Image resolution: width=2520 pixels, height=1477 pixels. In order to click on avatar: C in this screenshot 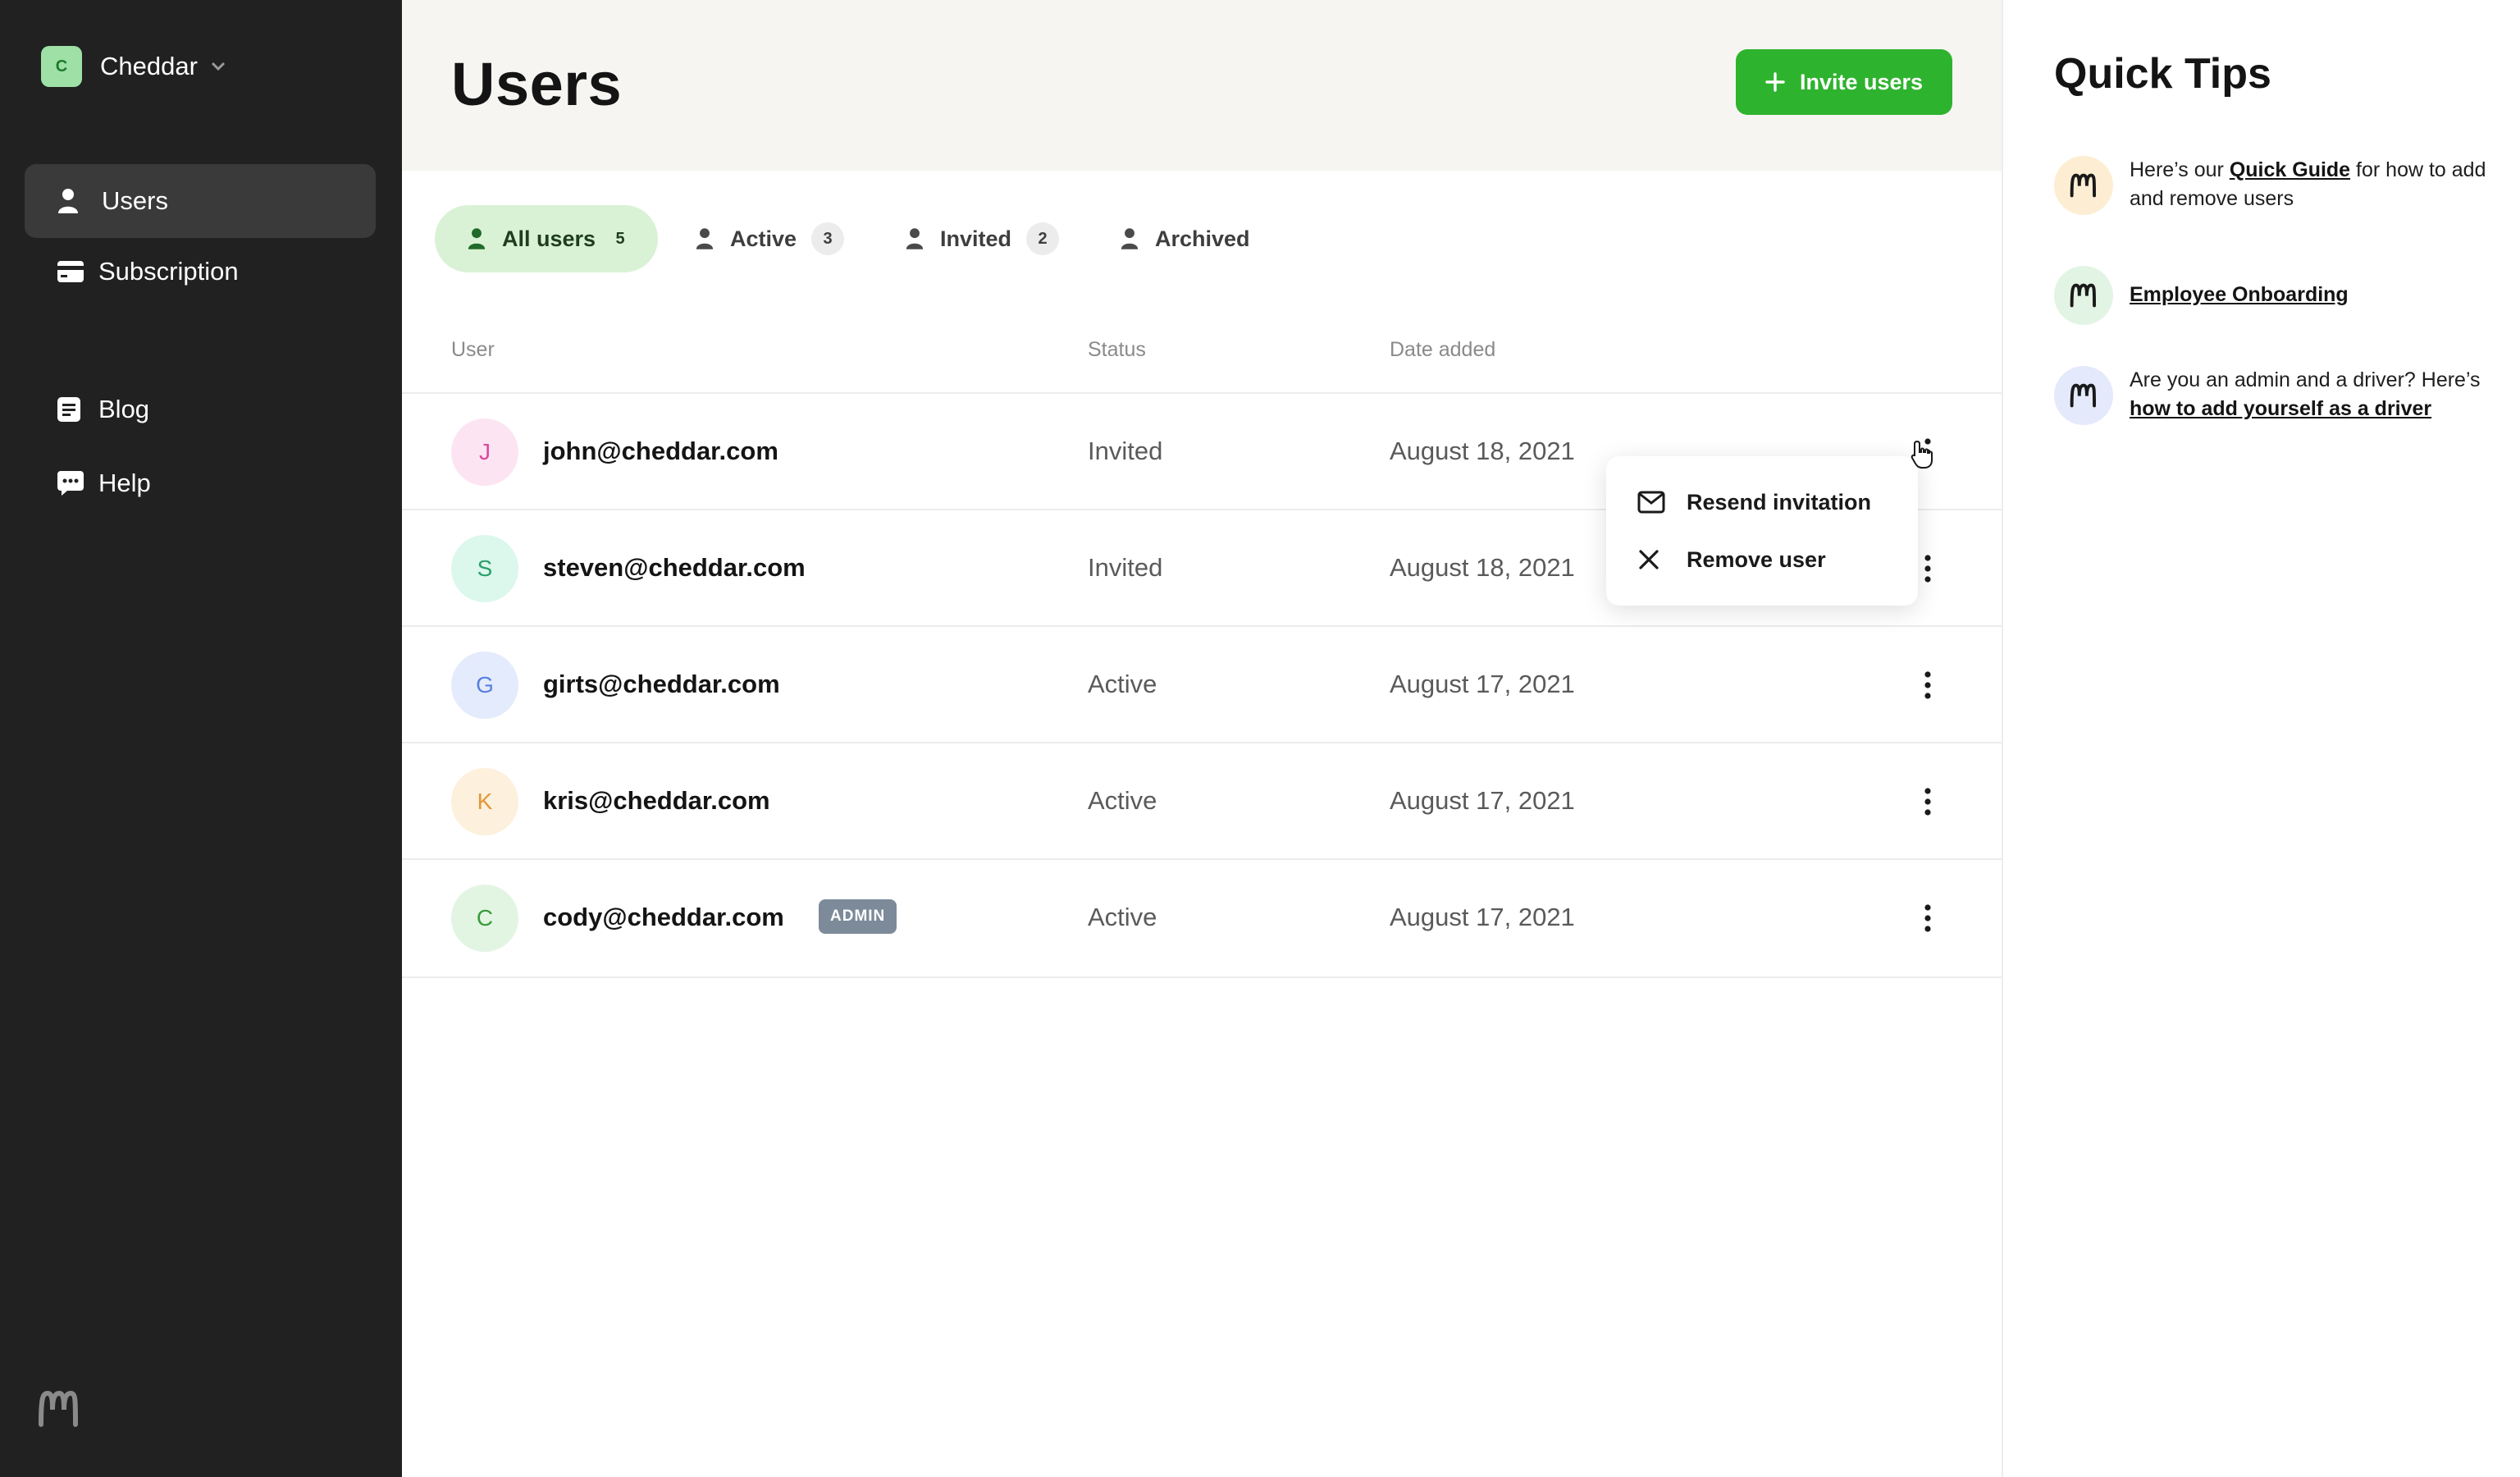, I will do `click(485, 918)`.